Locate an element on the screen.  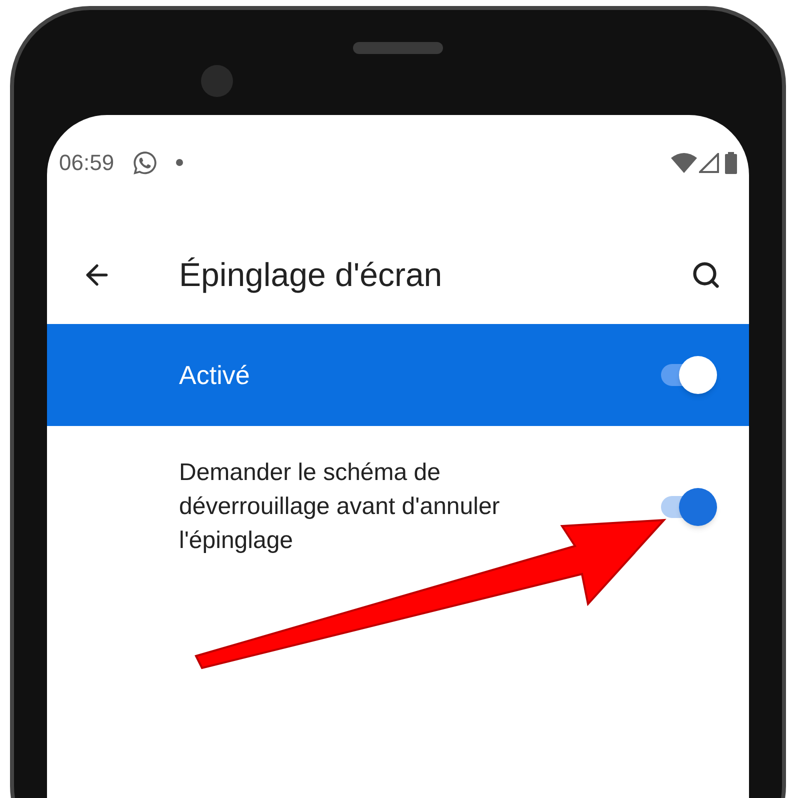
chat-app-icon is located at coordinates (145, 163).